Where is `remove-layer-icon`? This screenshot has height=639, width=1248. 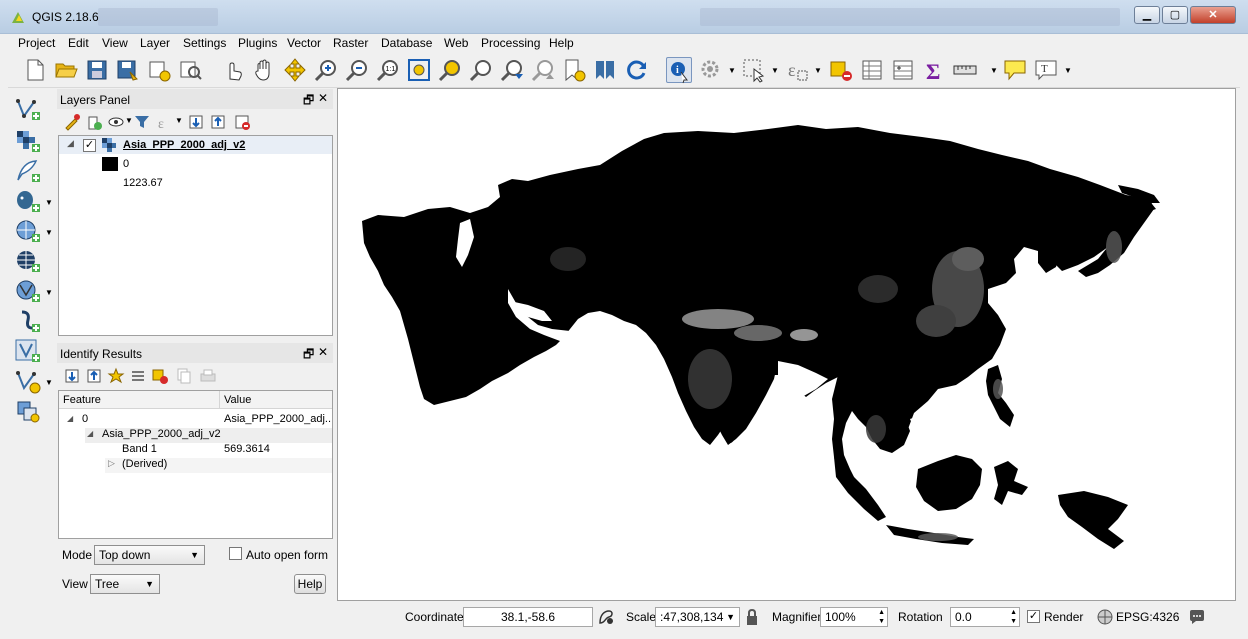 remove-layer-icon is located at coordinates (242, 122).